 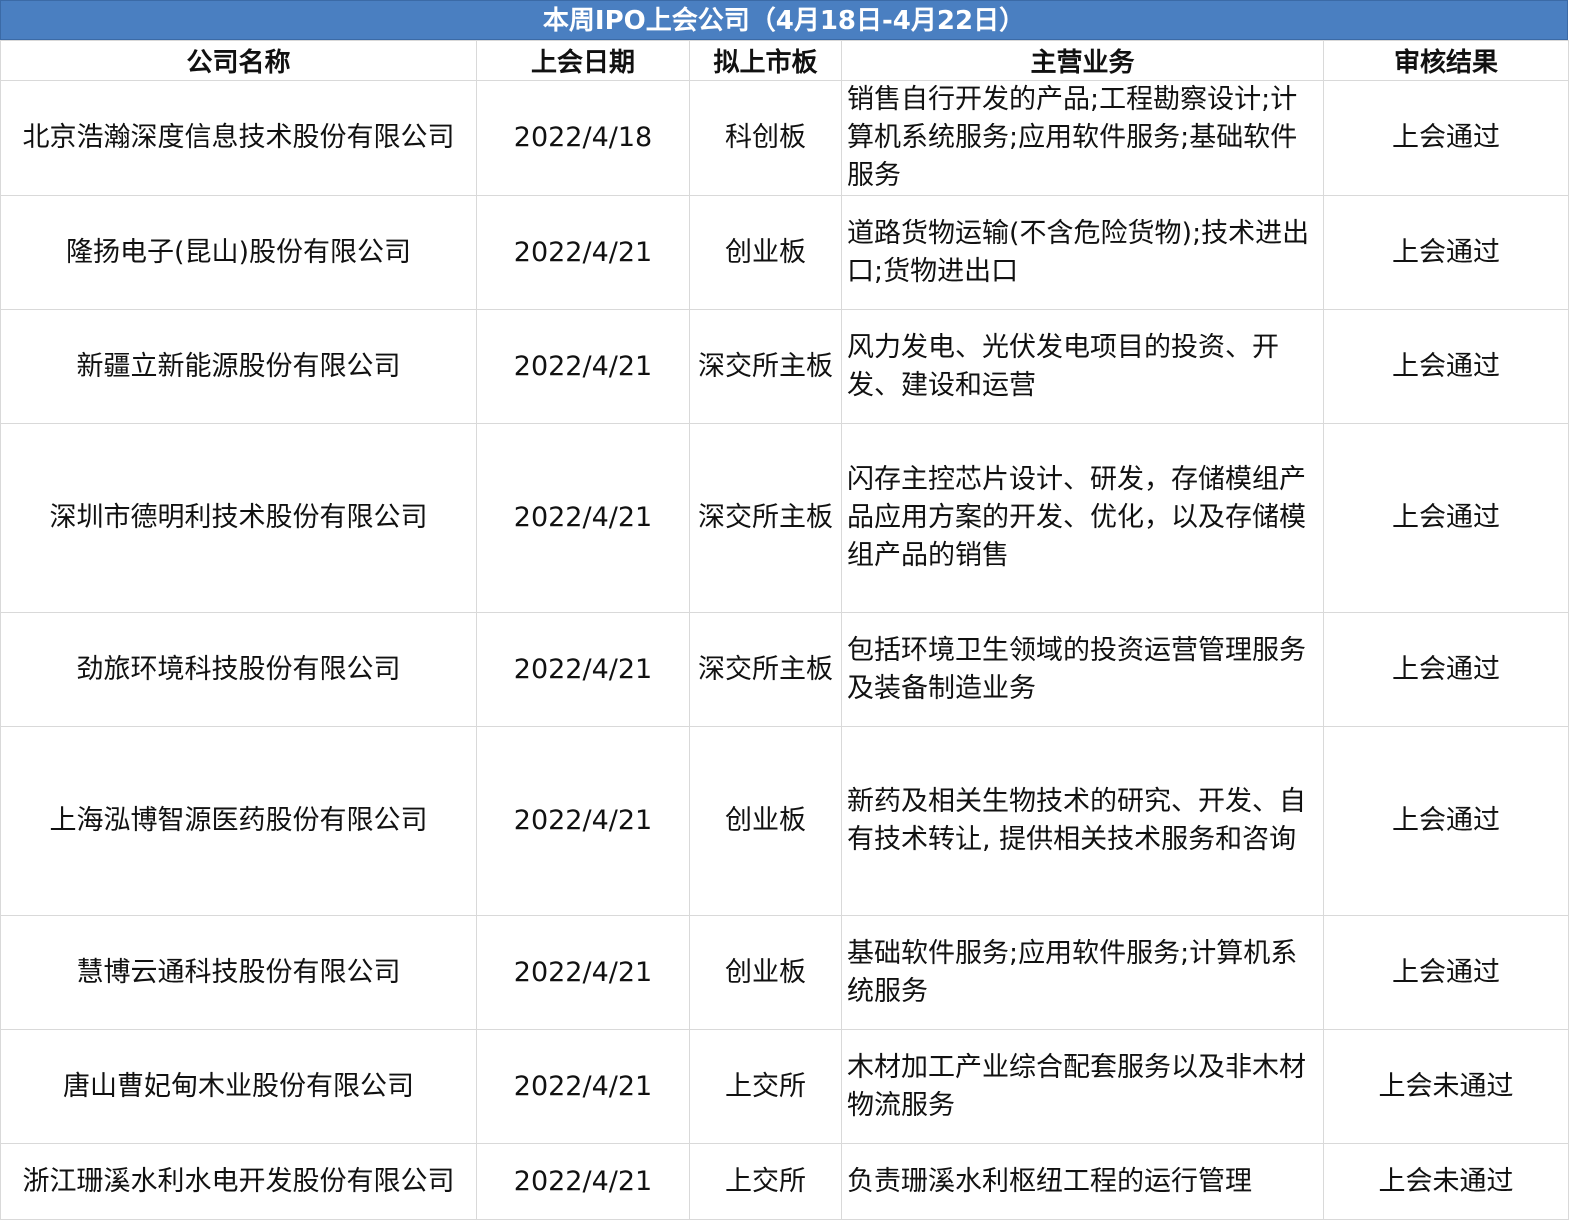 What do you see at coordinates (784, 20) in the screenshot?
I see `table-title: 本周IPO上会公司（4月18日-4月22日）` at bounding box center [784, 20].